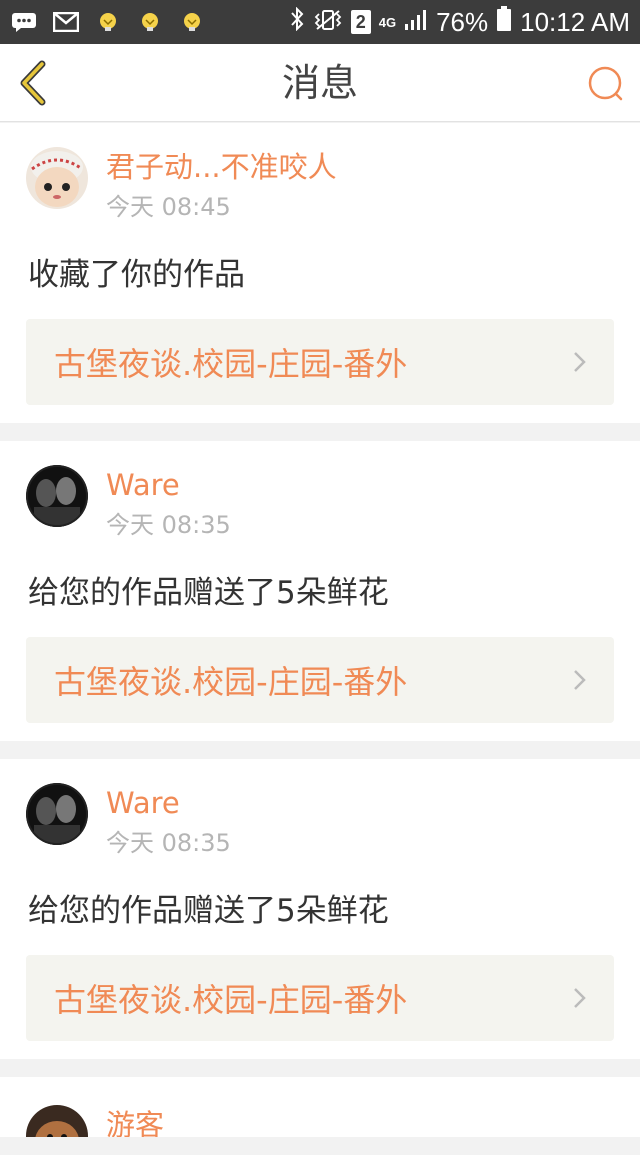 The image size is (640, 1155). I want to click on chevron-left-icon, so click(33, 83).